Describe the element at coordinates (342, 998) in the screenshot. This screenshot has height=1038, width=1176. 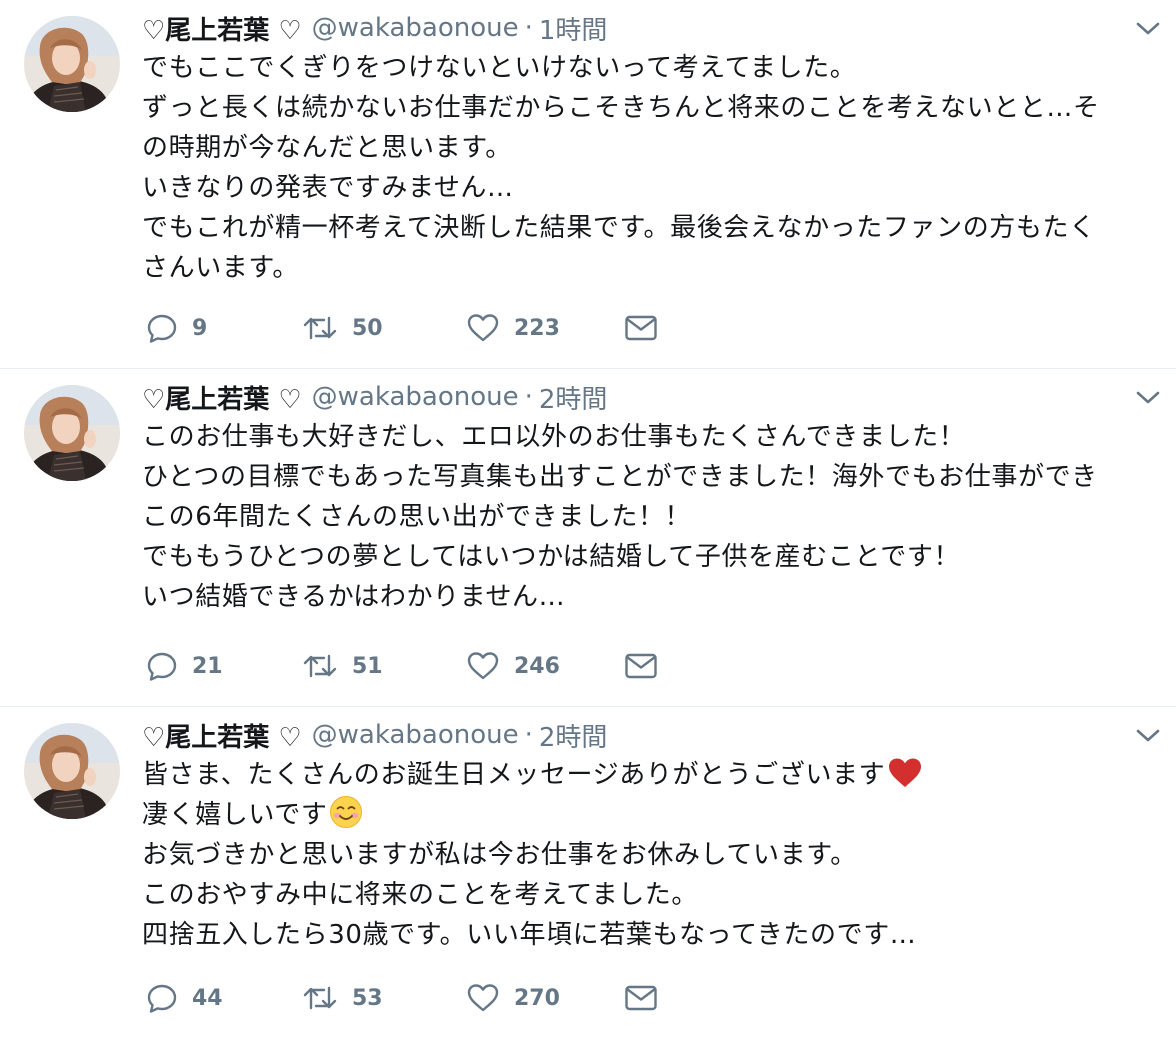
I see `retweet-button: 53` at that location.